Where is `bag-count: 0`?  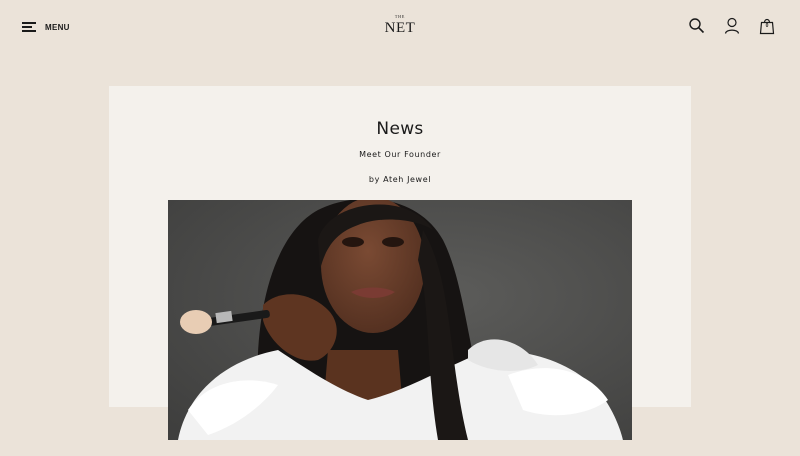 bag-count: 0 is located at coordinates (767, 26).